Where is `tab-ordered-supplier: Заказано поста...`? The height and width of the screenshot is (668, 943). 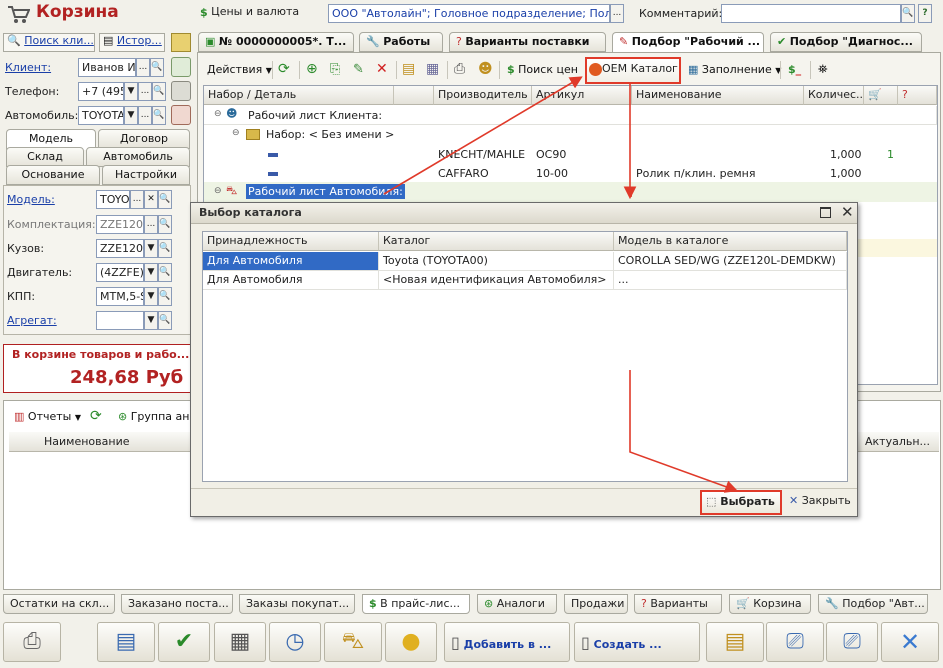
tab-ordered-supplier: Заказано поста... is located at coordinates (177, 604).